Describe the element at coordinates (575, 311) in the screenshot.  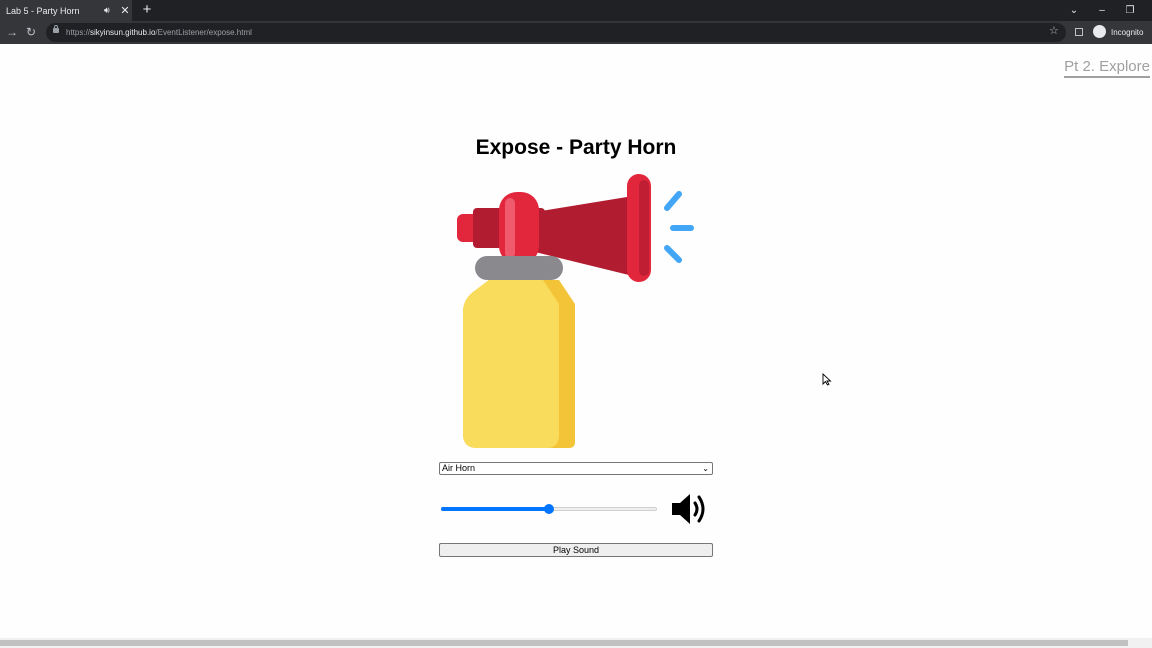
I see `air-horn-image` at that location.